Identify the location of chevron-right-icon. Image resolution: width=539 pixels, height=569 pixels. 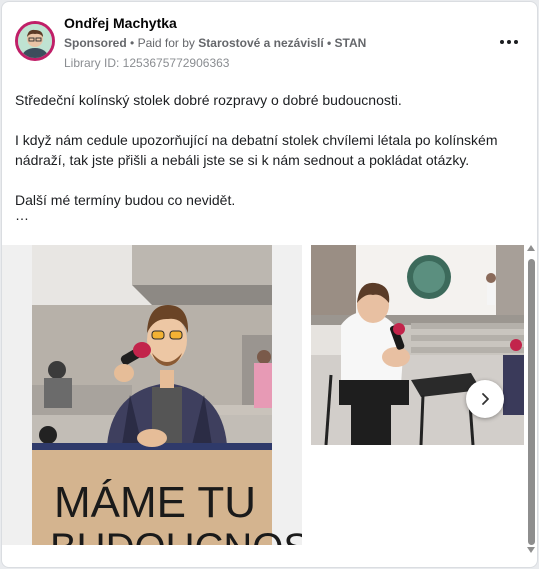
(485, 399).